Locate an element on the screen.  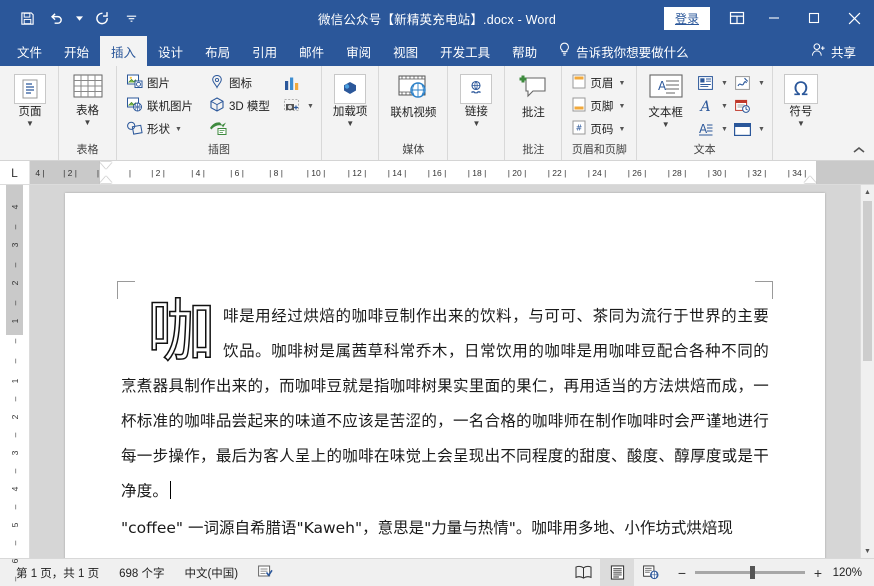
tab-home: 开始 is located at coordinates (76, 51).